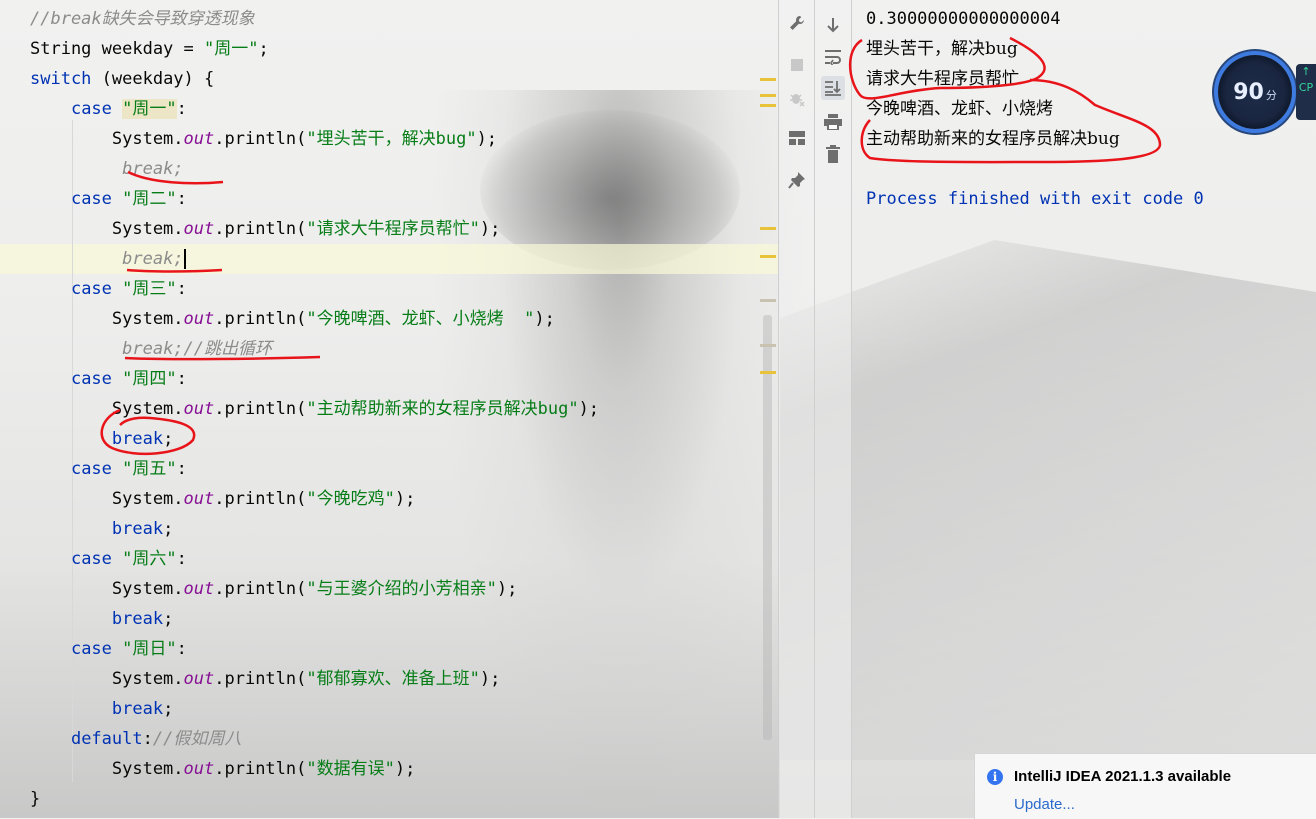 This screenshot has height=819, width=1316. I want to click on code-line: case "周二":, so click(108, 199).